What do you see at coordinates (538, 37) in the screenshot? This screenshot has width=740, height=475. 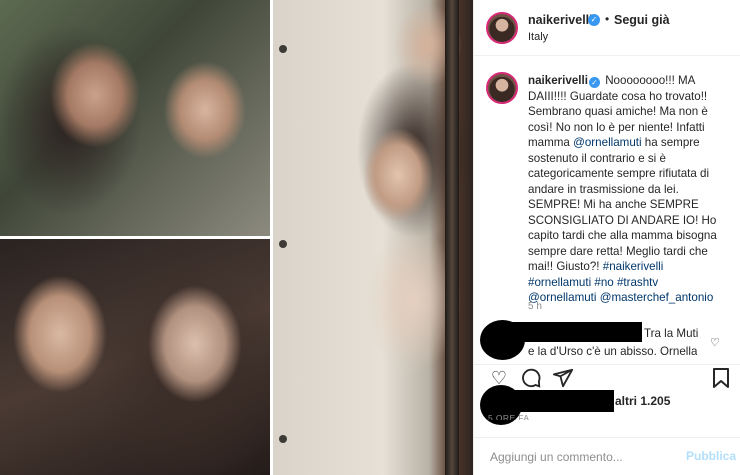 I see `location-link: Italy` at bounding box center [538, 37].